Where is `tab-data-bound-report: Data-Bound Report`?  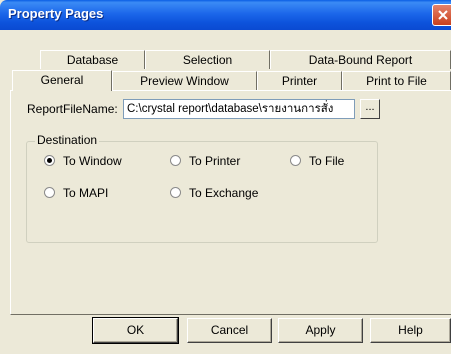
tab-data-bound-report: Data-Bound Report is located at coordinates (360, 59).